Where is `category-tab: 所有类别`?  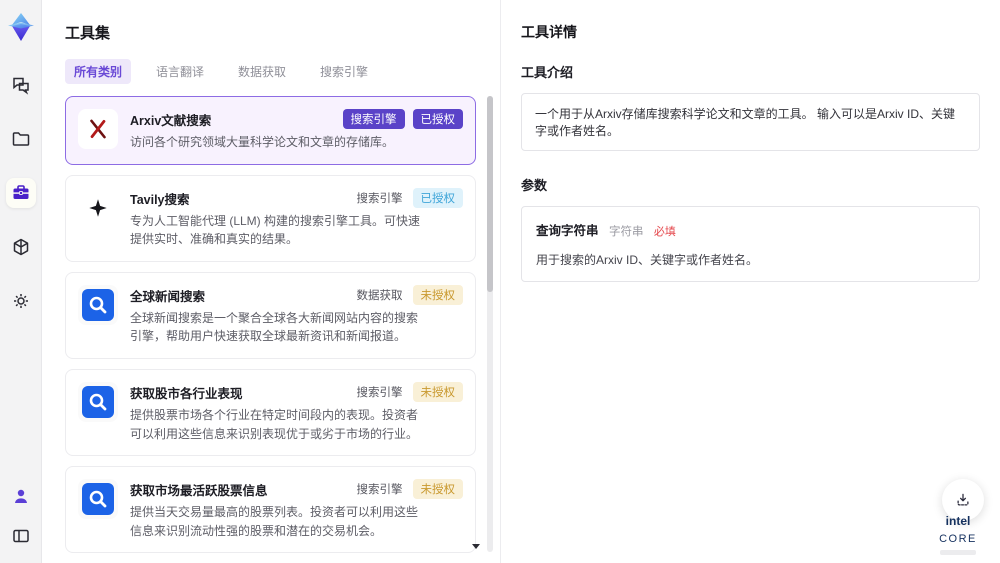
category-tab: 所有类别 is located at coordinates (98, 71).